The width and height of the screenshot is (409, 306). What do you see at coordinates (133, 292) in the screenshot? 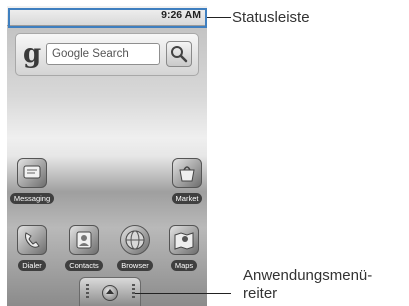
I see `grip-right` at bounding box center [133, 292].